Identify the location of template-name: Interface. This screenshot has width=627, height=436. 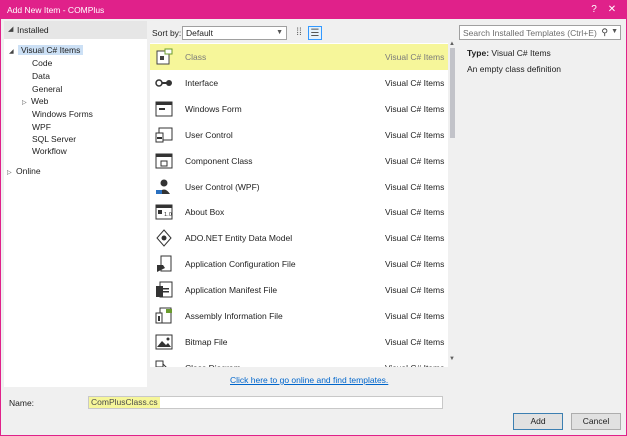
(202, 82).